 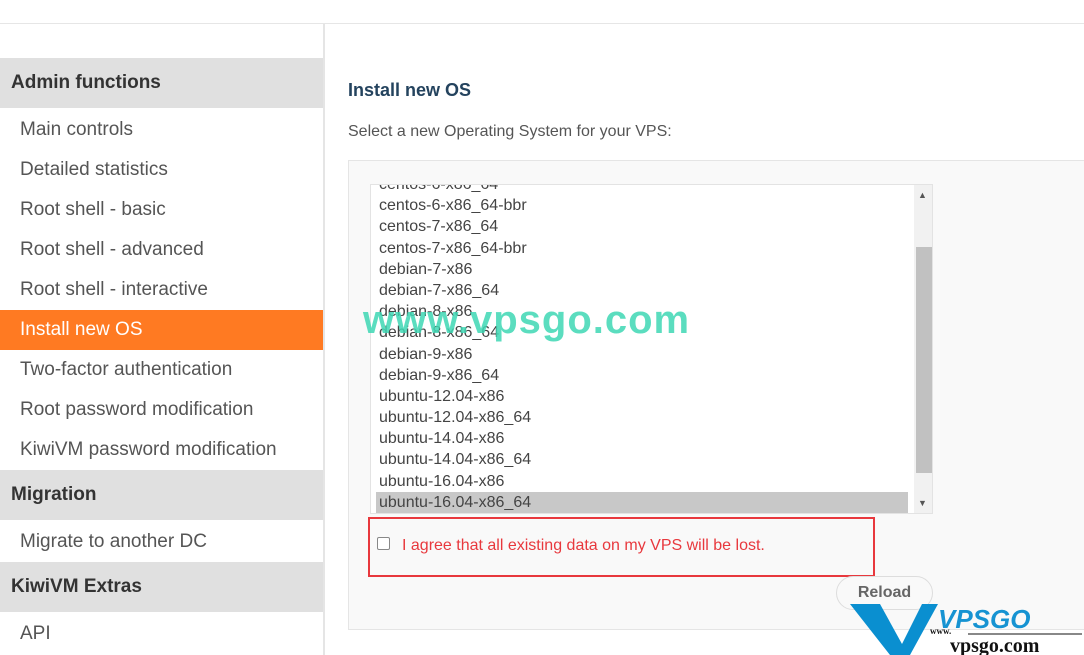 What do you see at coordinates (161, 634) in the screenshot?
I see `sidebar-item-api: API` at bounding box center [161, 634].